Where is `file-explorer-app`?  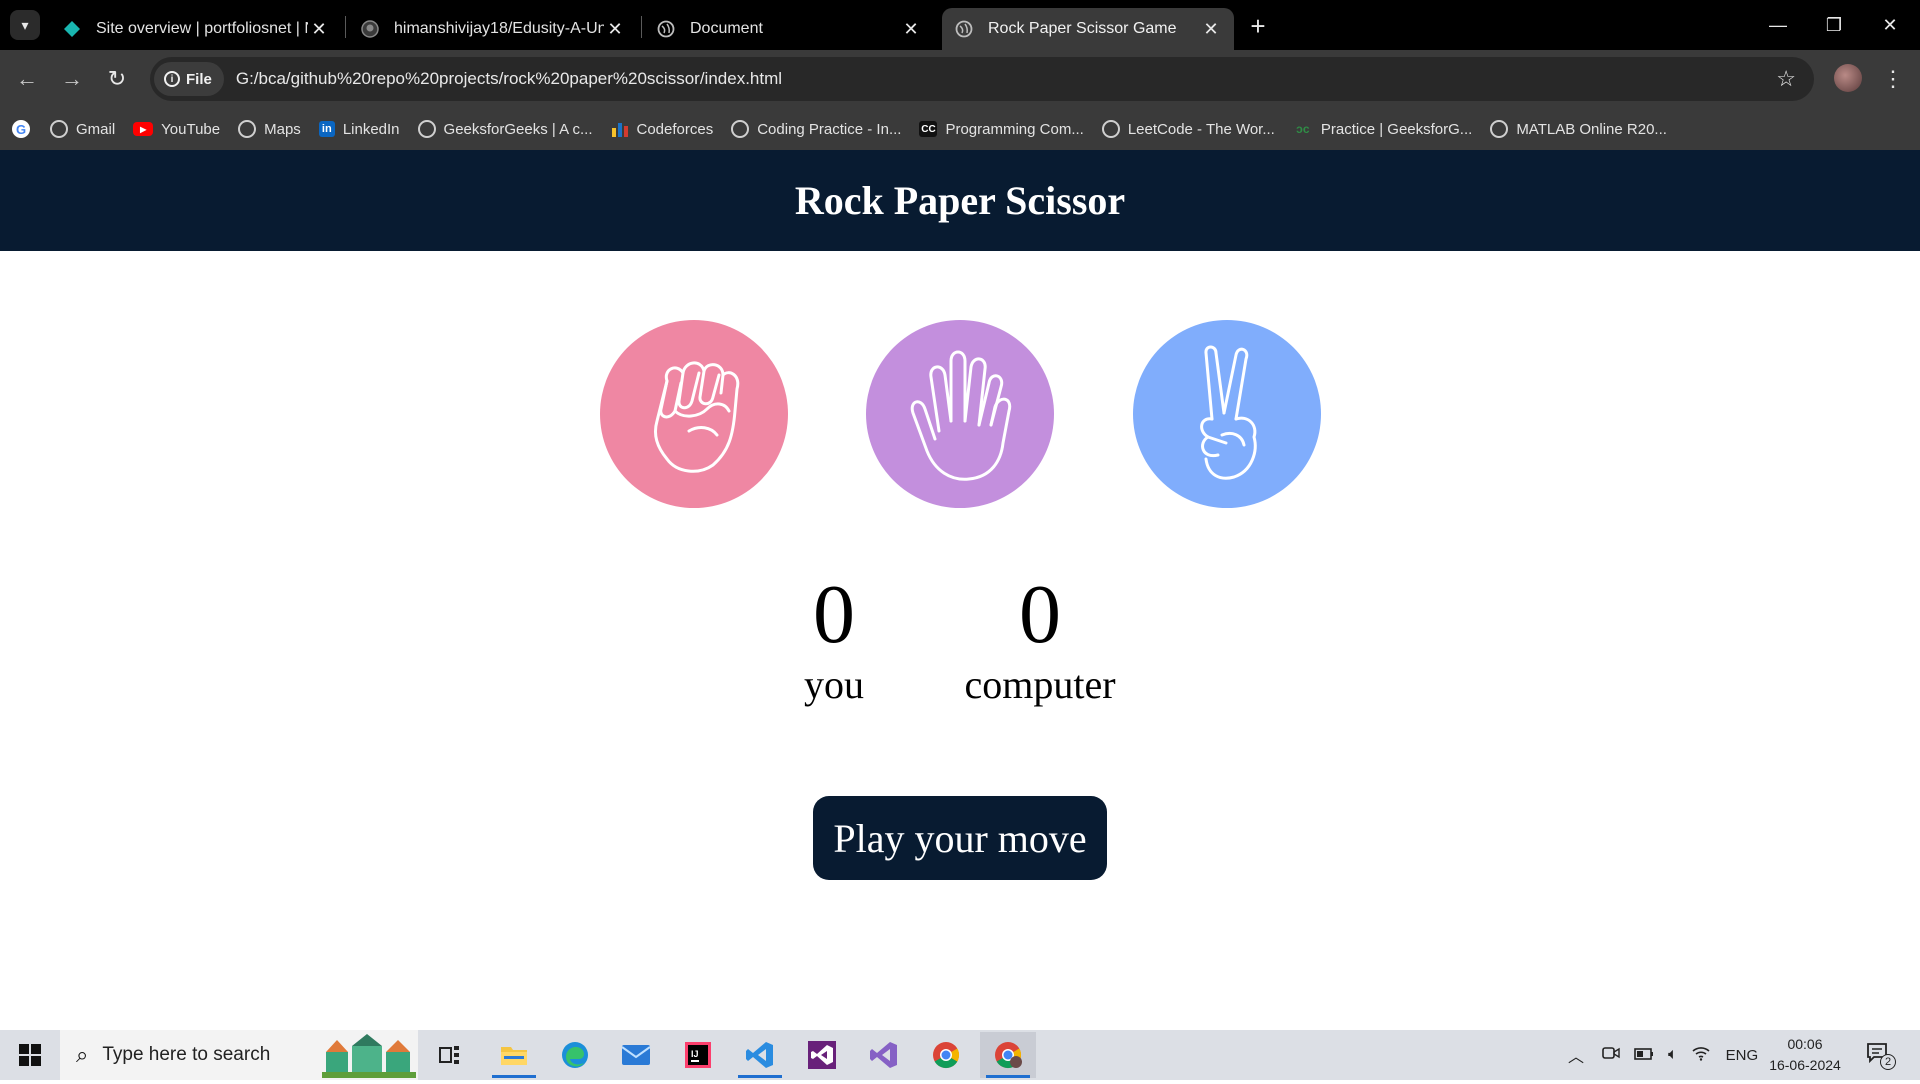
file-explorer-app is located at coordinates (514, 1055).